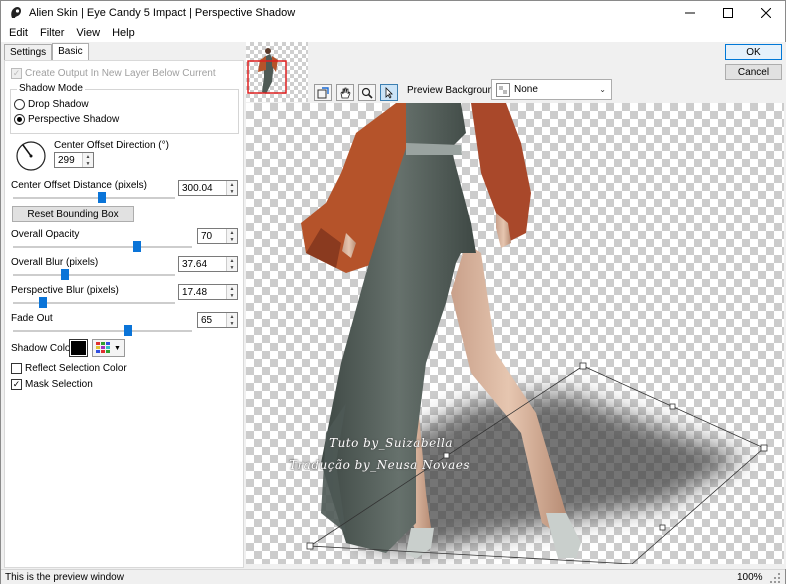 This screenshot has height=584, width=786. I want to click on distance-spinner: 300.04 ▲ ▼, so click(208, 188).